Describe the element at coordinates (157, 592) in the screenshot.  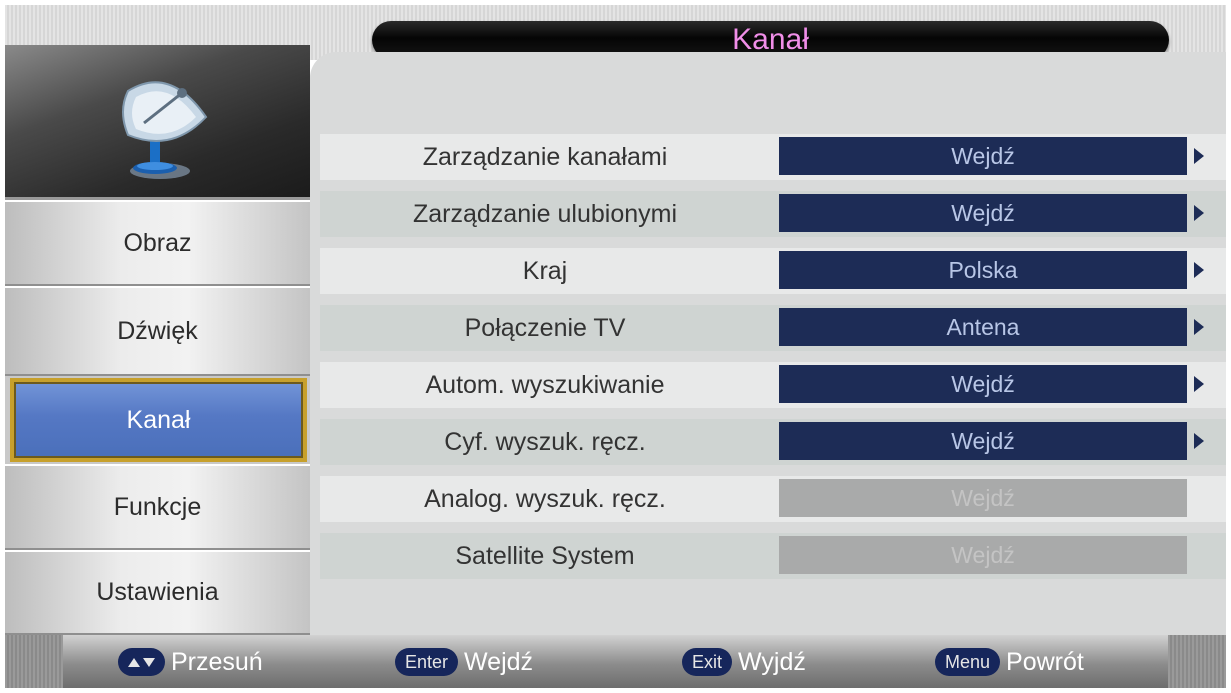
I see `sidebar-item-ustawienia: Ustawienia` at that location.